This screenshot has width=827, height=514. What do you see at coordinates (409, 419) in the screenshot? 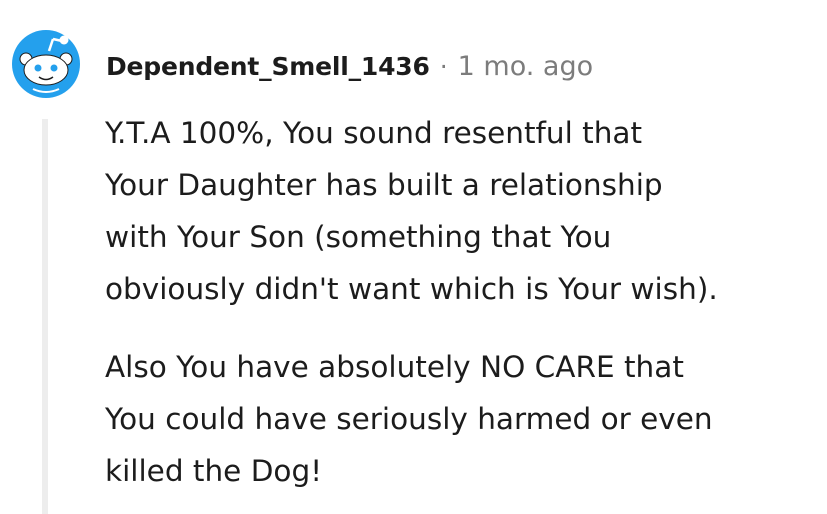
I see `comment-line: You could have seriously harmed or even` at bounding box center [409, 419].